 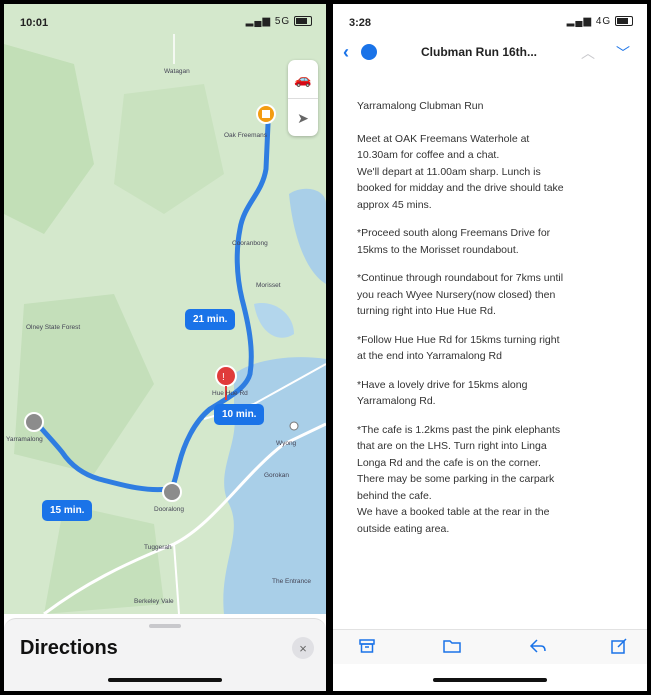 I want to click on reply-icon, so click(x=538, y=648).